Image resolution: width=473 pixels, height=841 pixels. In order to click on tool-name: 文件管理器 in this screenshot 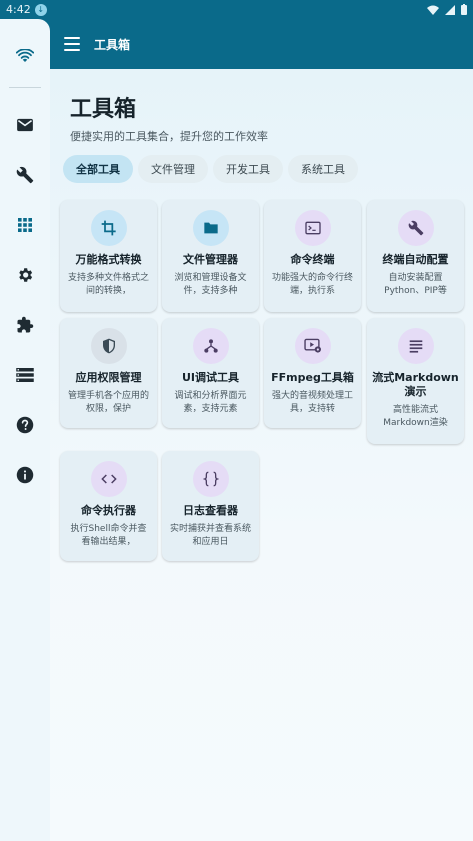, I will do `click(210, 259)`.